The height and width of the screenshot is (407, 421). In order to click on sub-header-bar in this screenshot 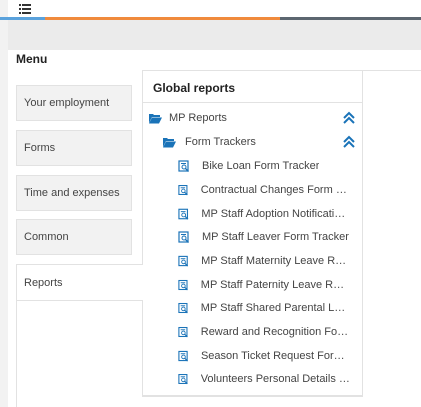, I will do `click(214, 35)`.